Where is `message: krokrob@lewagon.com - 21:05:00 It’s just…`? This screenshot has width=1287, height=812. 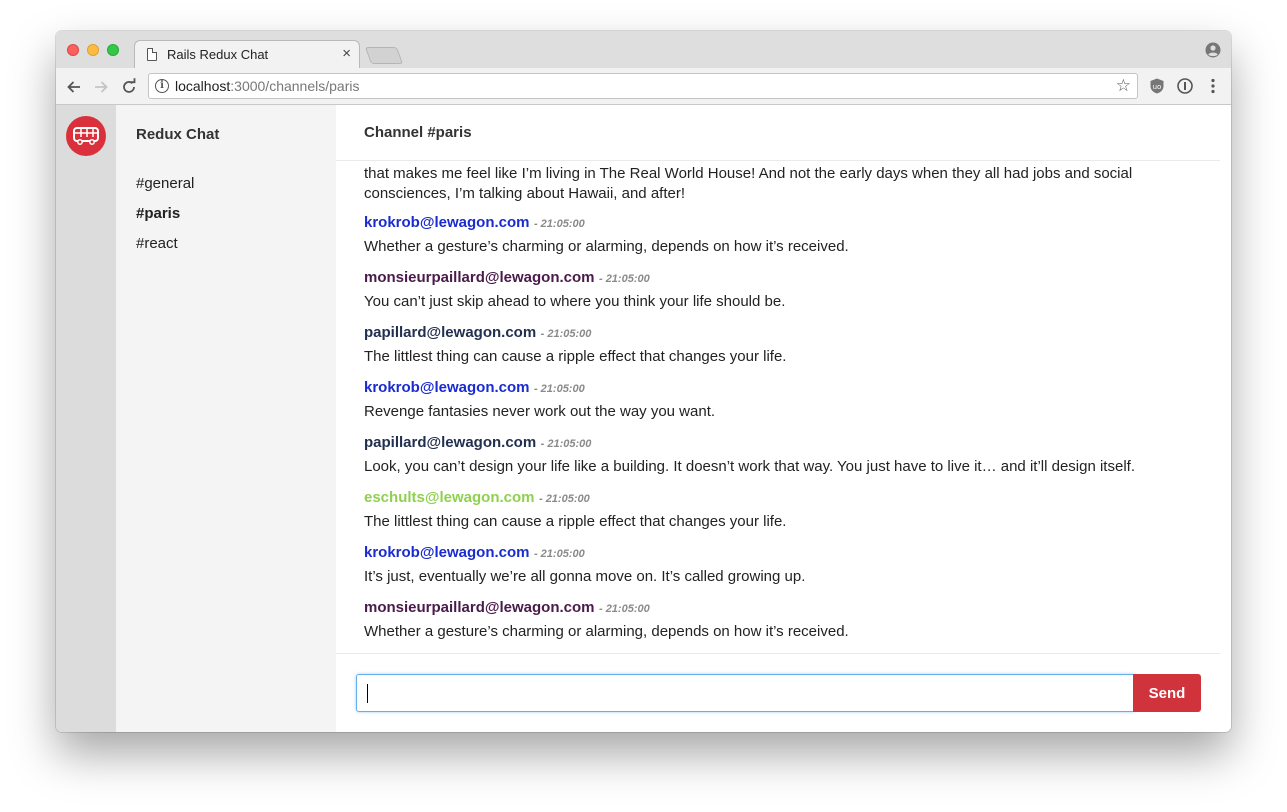 message: krokrob@lewagon.com - 21:05:00 It’s just… is located at coordinates (786, 565).